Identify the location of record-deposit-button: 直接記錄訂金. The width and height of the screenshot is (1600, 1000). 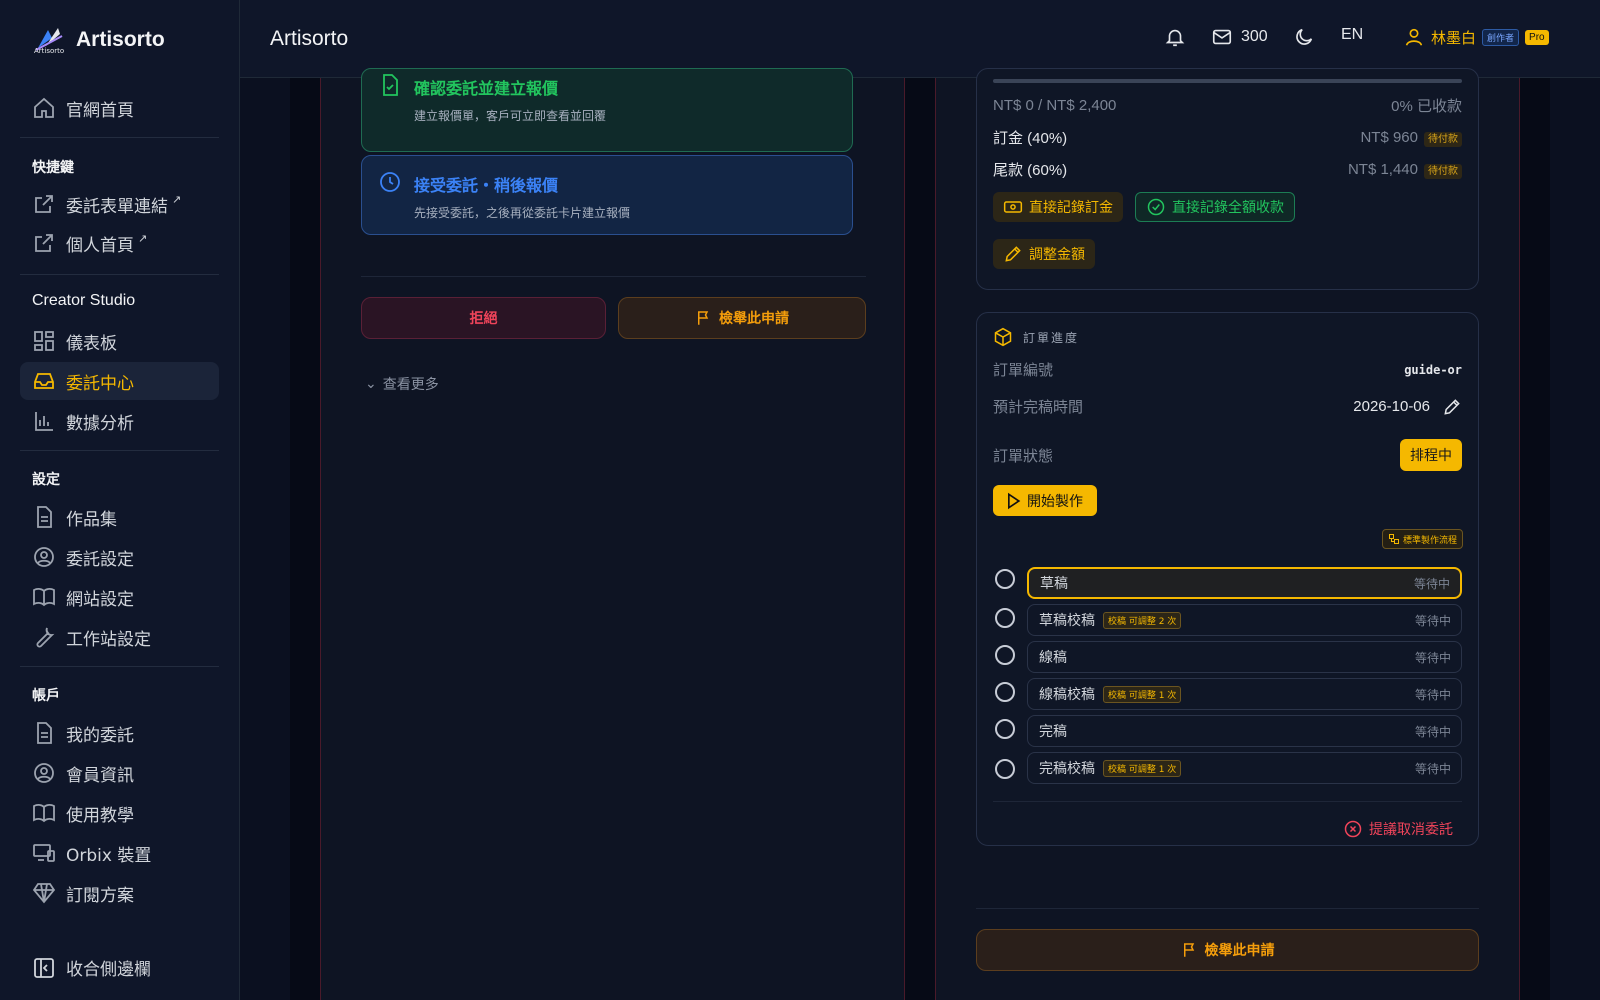
(1058, 207).